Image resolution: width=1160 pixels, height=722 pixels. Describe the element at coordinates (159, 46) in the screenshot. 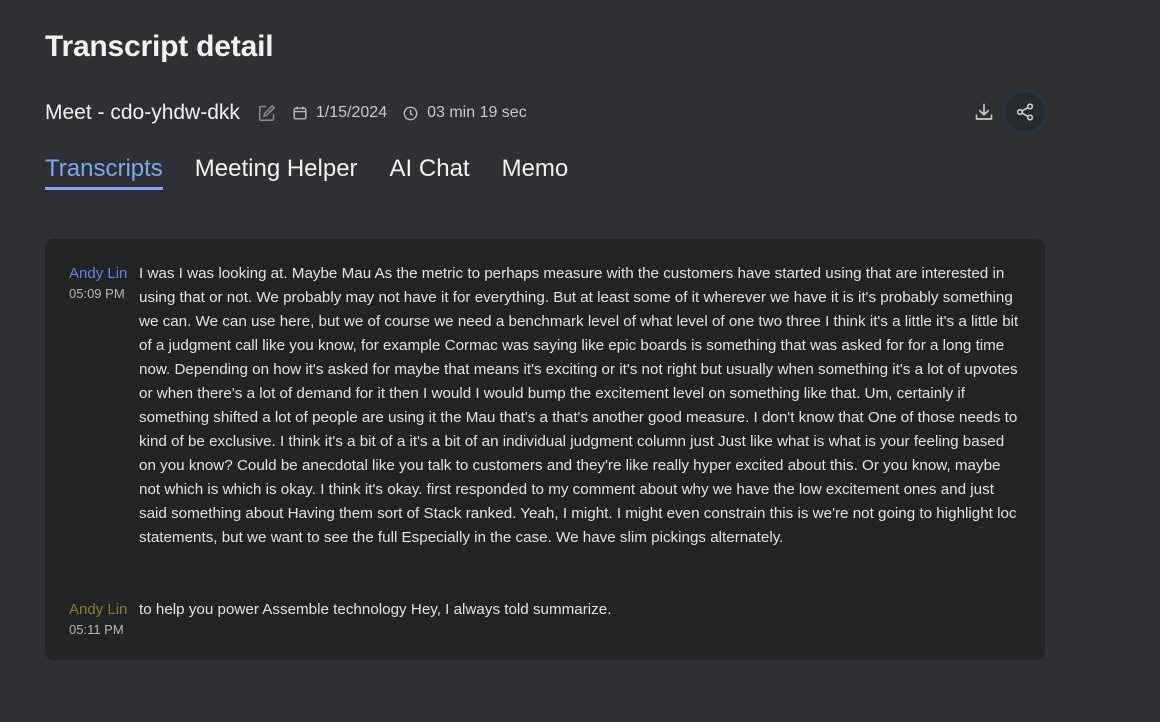

I see `page-title: Transcript detail` at that location.